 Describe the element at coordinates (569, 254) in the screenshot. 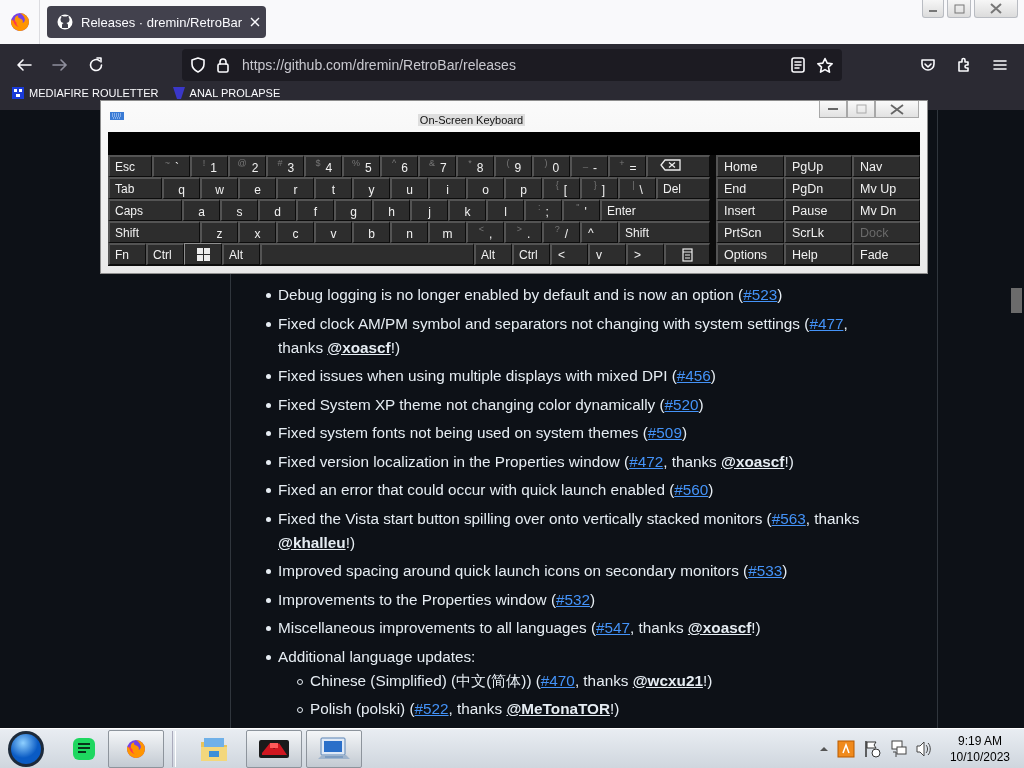

I see `keyboard-key: <` at that location.